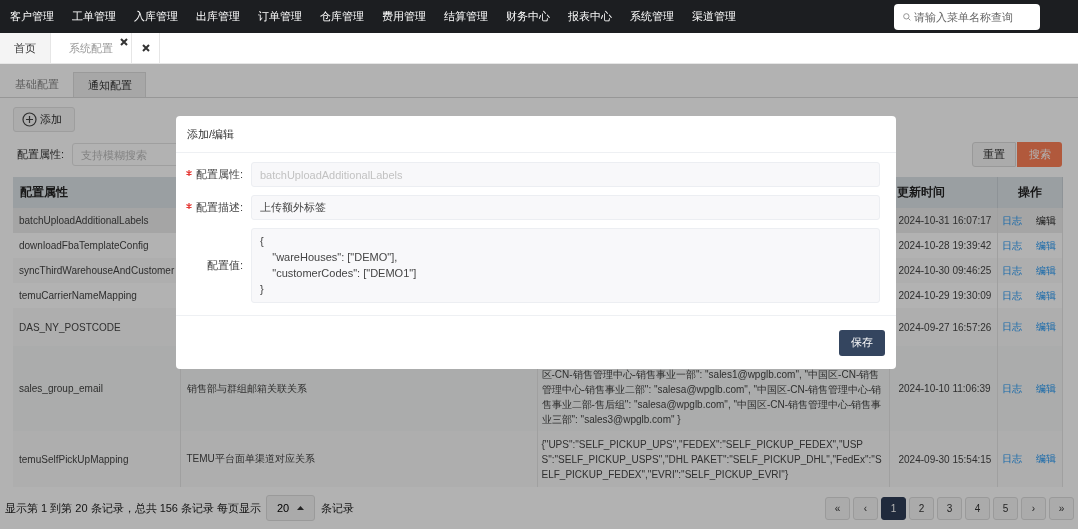 This screenshot has height=529, width=1078. I want to click on page-button: 5, so click(1005, 508).